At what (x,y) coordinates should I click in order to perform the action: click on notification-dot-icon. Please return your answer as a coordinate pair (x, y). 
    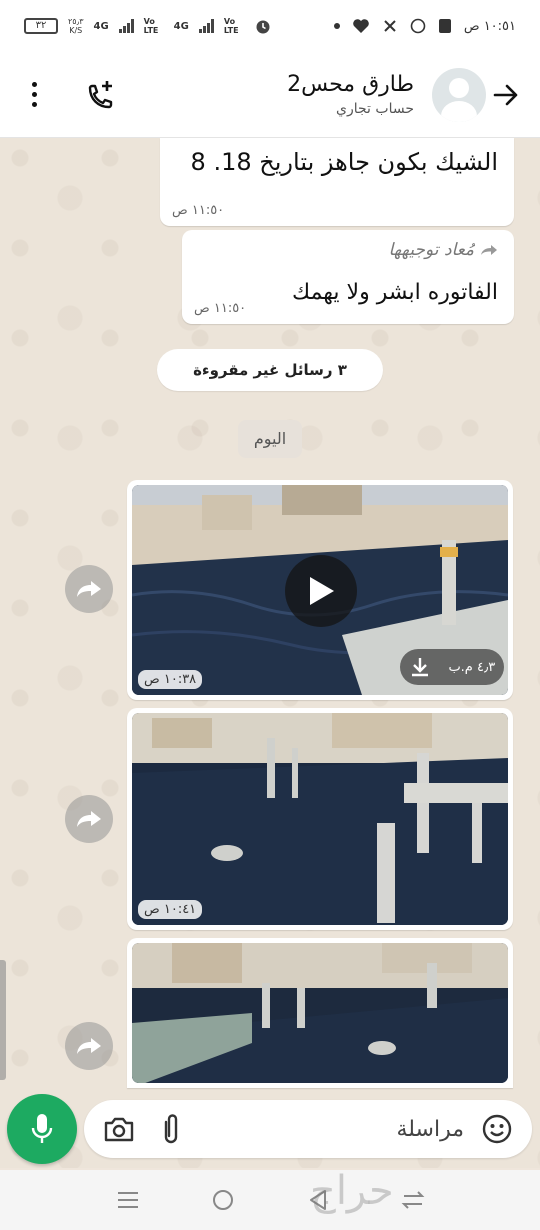
    Looking at the image, I should click on (336, 26).